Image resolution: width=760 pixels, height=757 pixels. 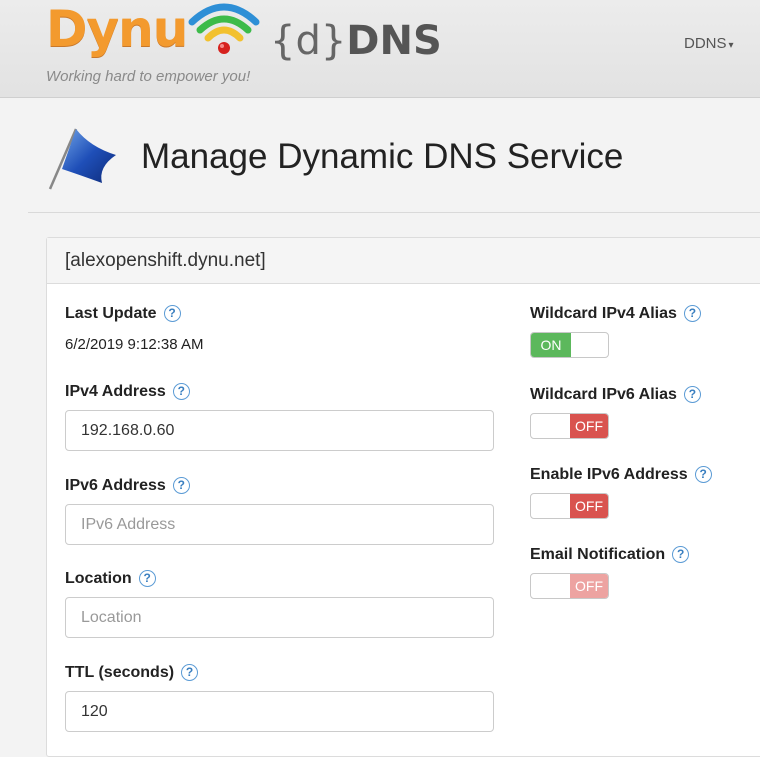 What do you see at coordinates (551, 345) in the screenshot?
I see `toggle-state-on: ON` at bounding box center [551, 345].